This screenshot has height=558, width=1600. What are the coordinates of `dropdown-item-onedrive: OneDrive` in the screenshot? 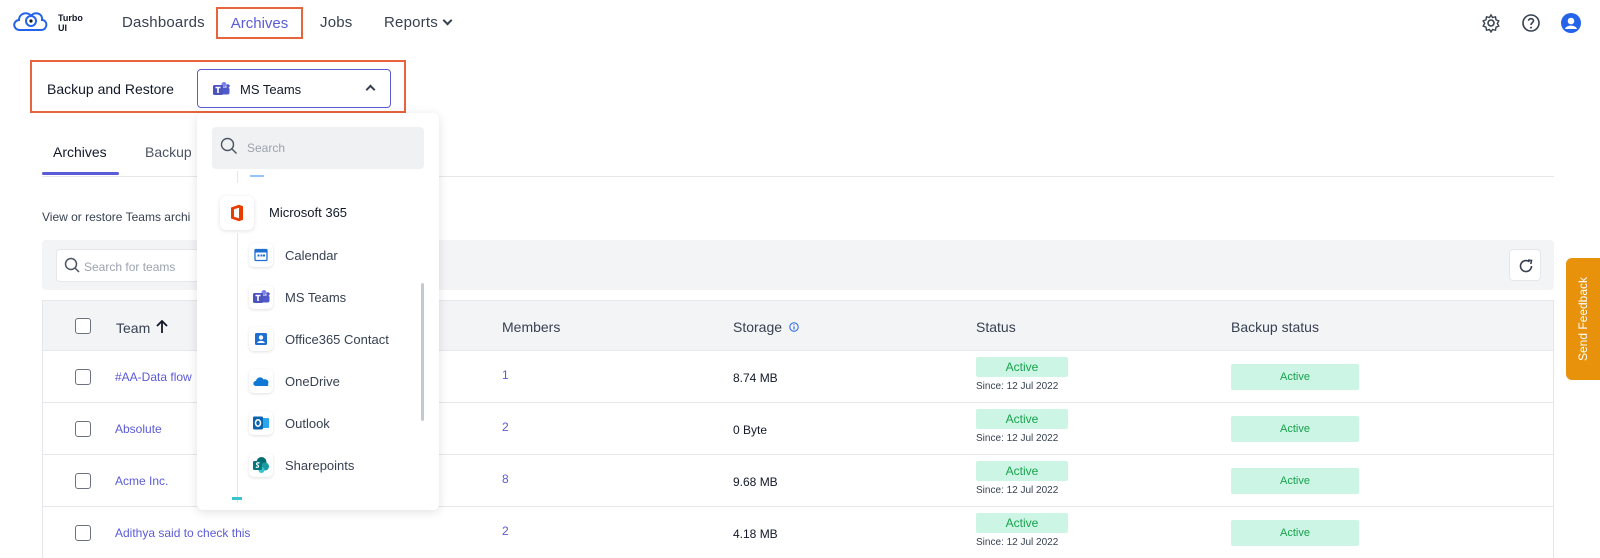 It's located at (318, 381).